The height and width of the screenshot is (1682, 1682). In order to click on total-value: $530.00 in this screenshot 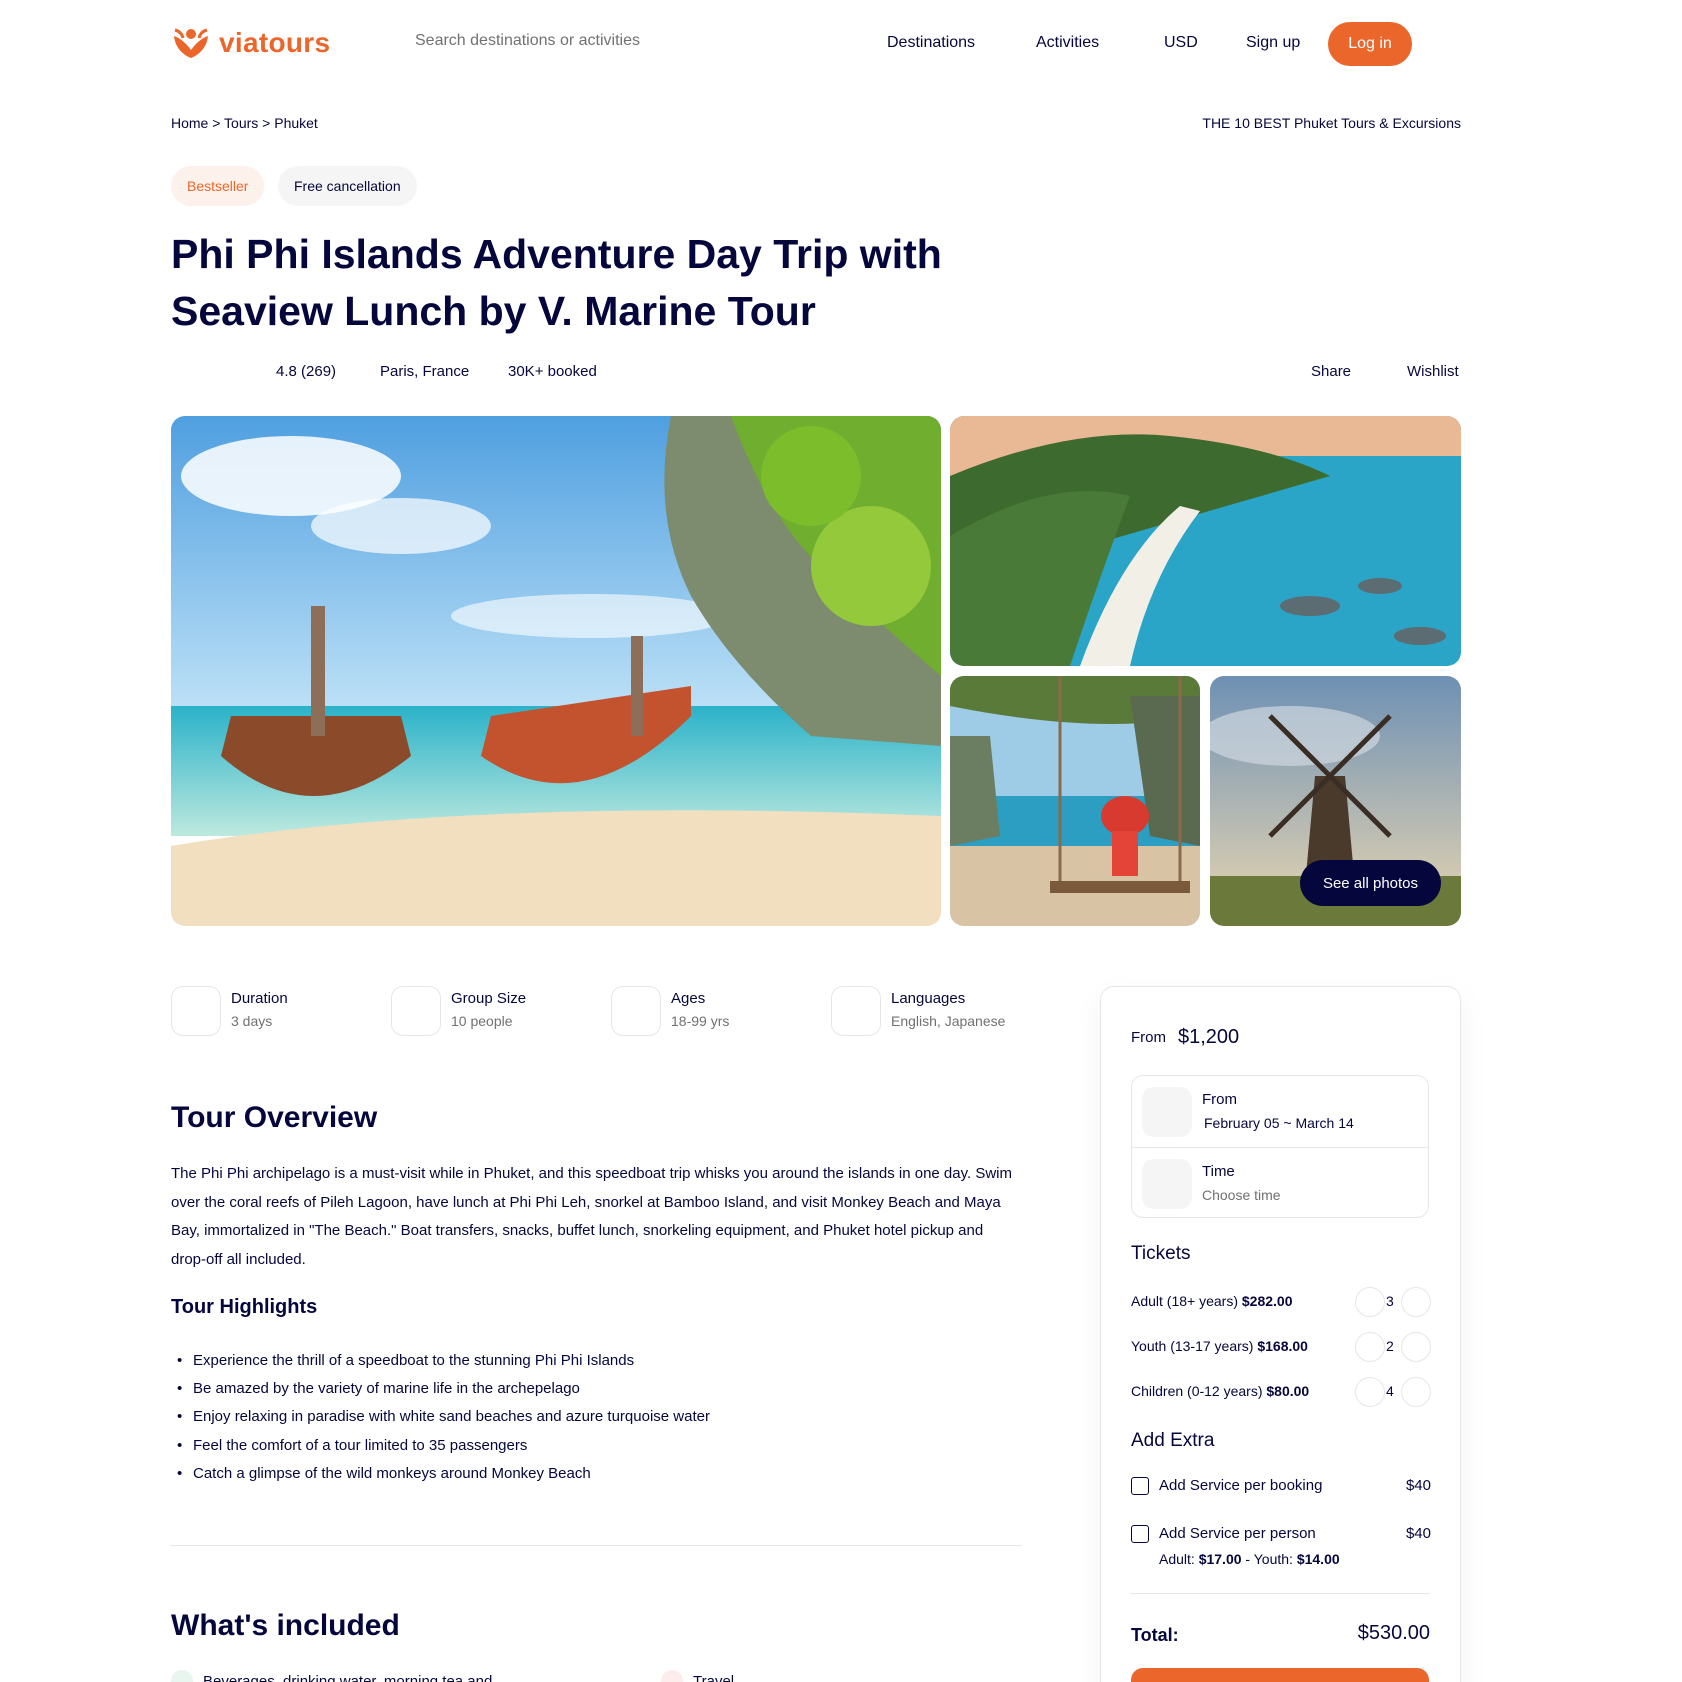, I will do `click(1393, 1633)`.